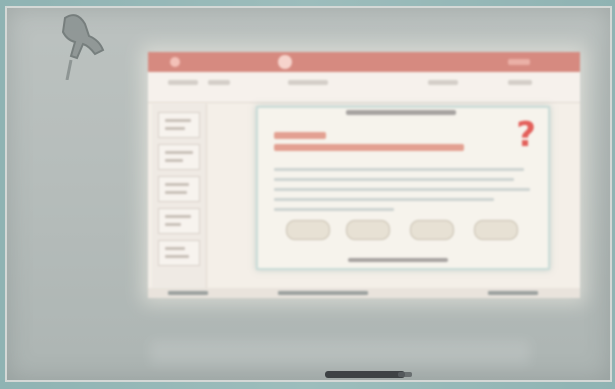 Image resolution: width=615 pixels, height=389 pixels. What do you see at coordinates (398, 260) in the screenshot?
I see `slide-footer-bar` at bounding box center [398, 260].